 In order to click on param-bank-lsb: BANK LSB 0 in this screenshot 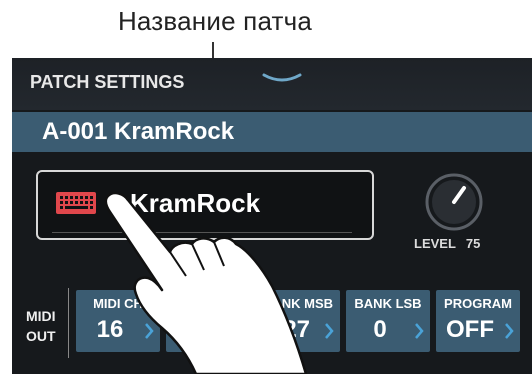, I will do `click(388, 321)`.